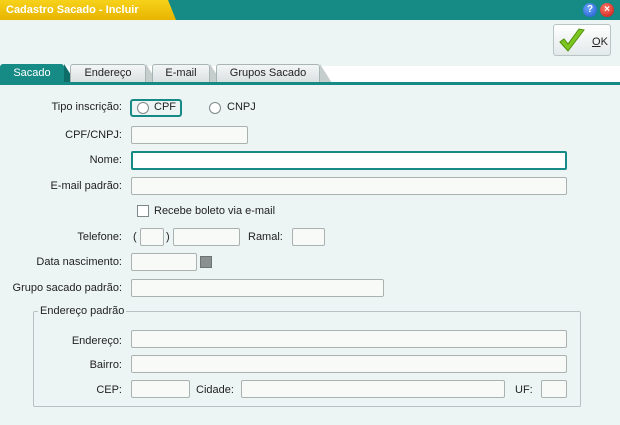 This screenshot has height=425, width=620. I want to click on cpf-cnpj-label: CPF/CNPJ:, so click(93, 135).